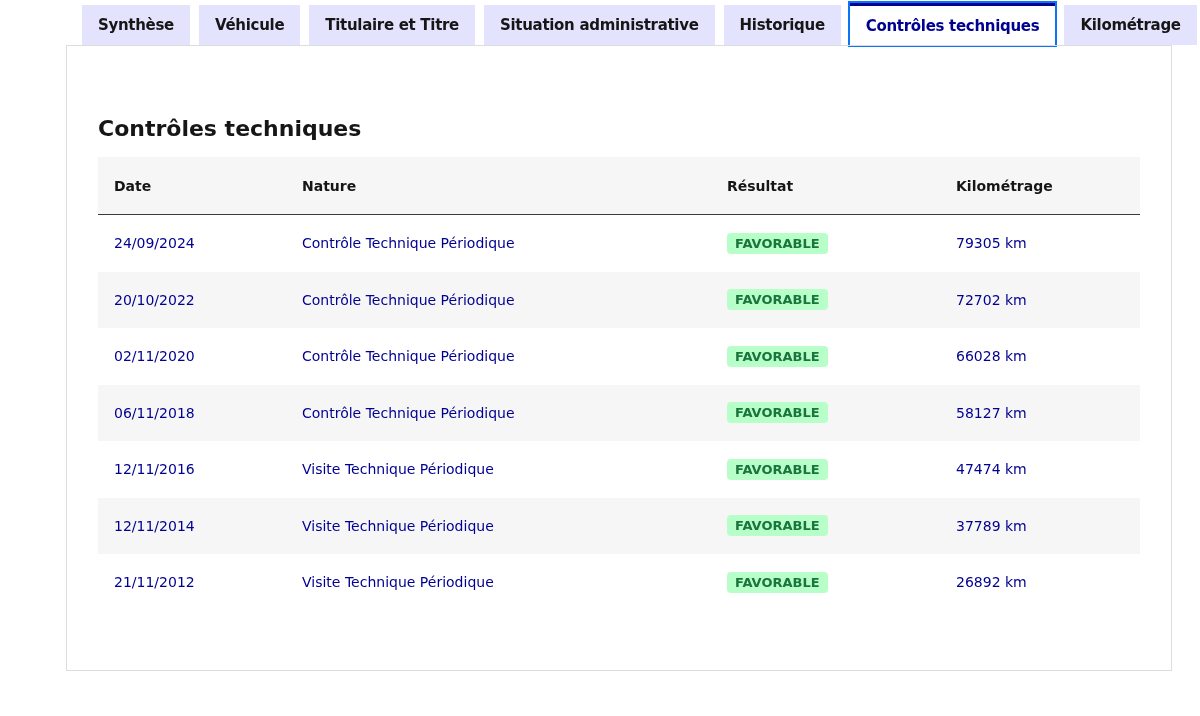 The height and width of the screenshot is (716, 1200). I want to click on table-cell: 20/10/2022, so click(192, 299).